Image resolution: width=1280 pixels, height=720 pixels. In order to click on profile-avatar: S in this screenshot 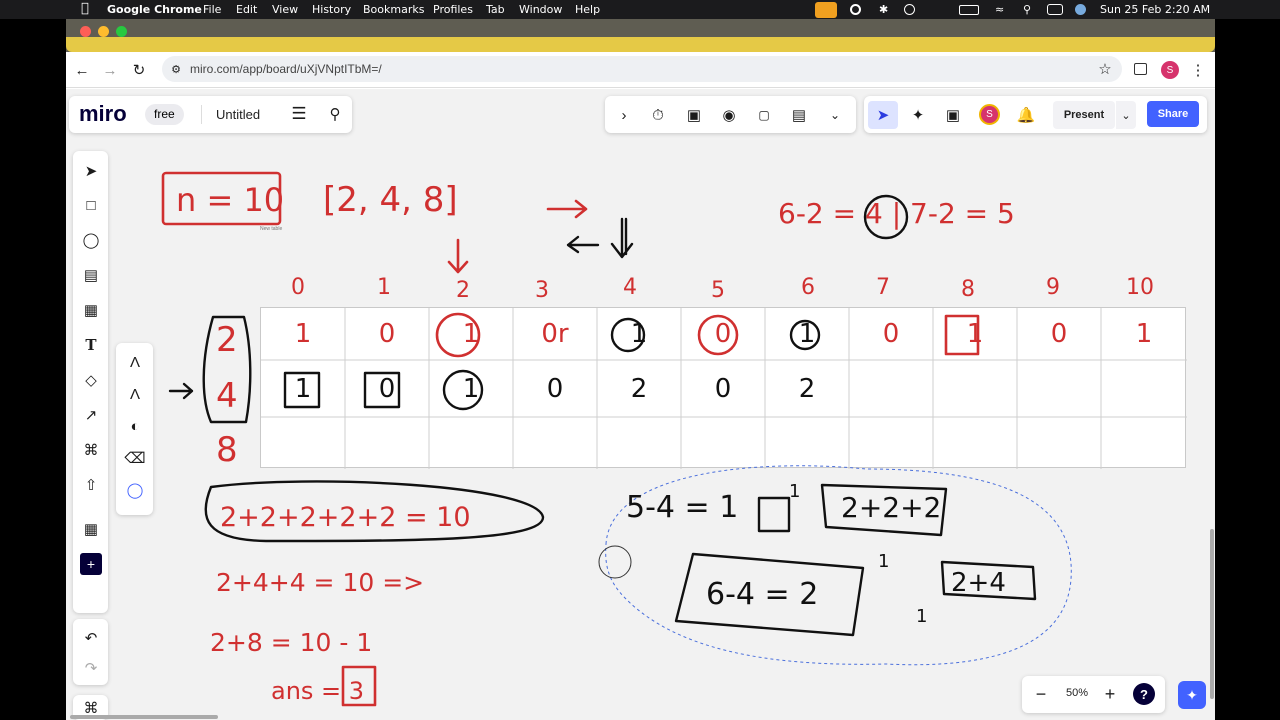, I will do `click(1170, 70)`.